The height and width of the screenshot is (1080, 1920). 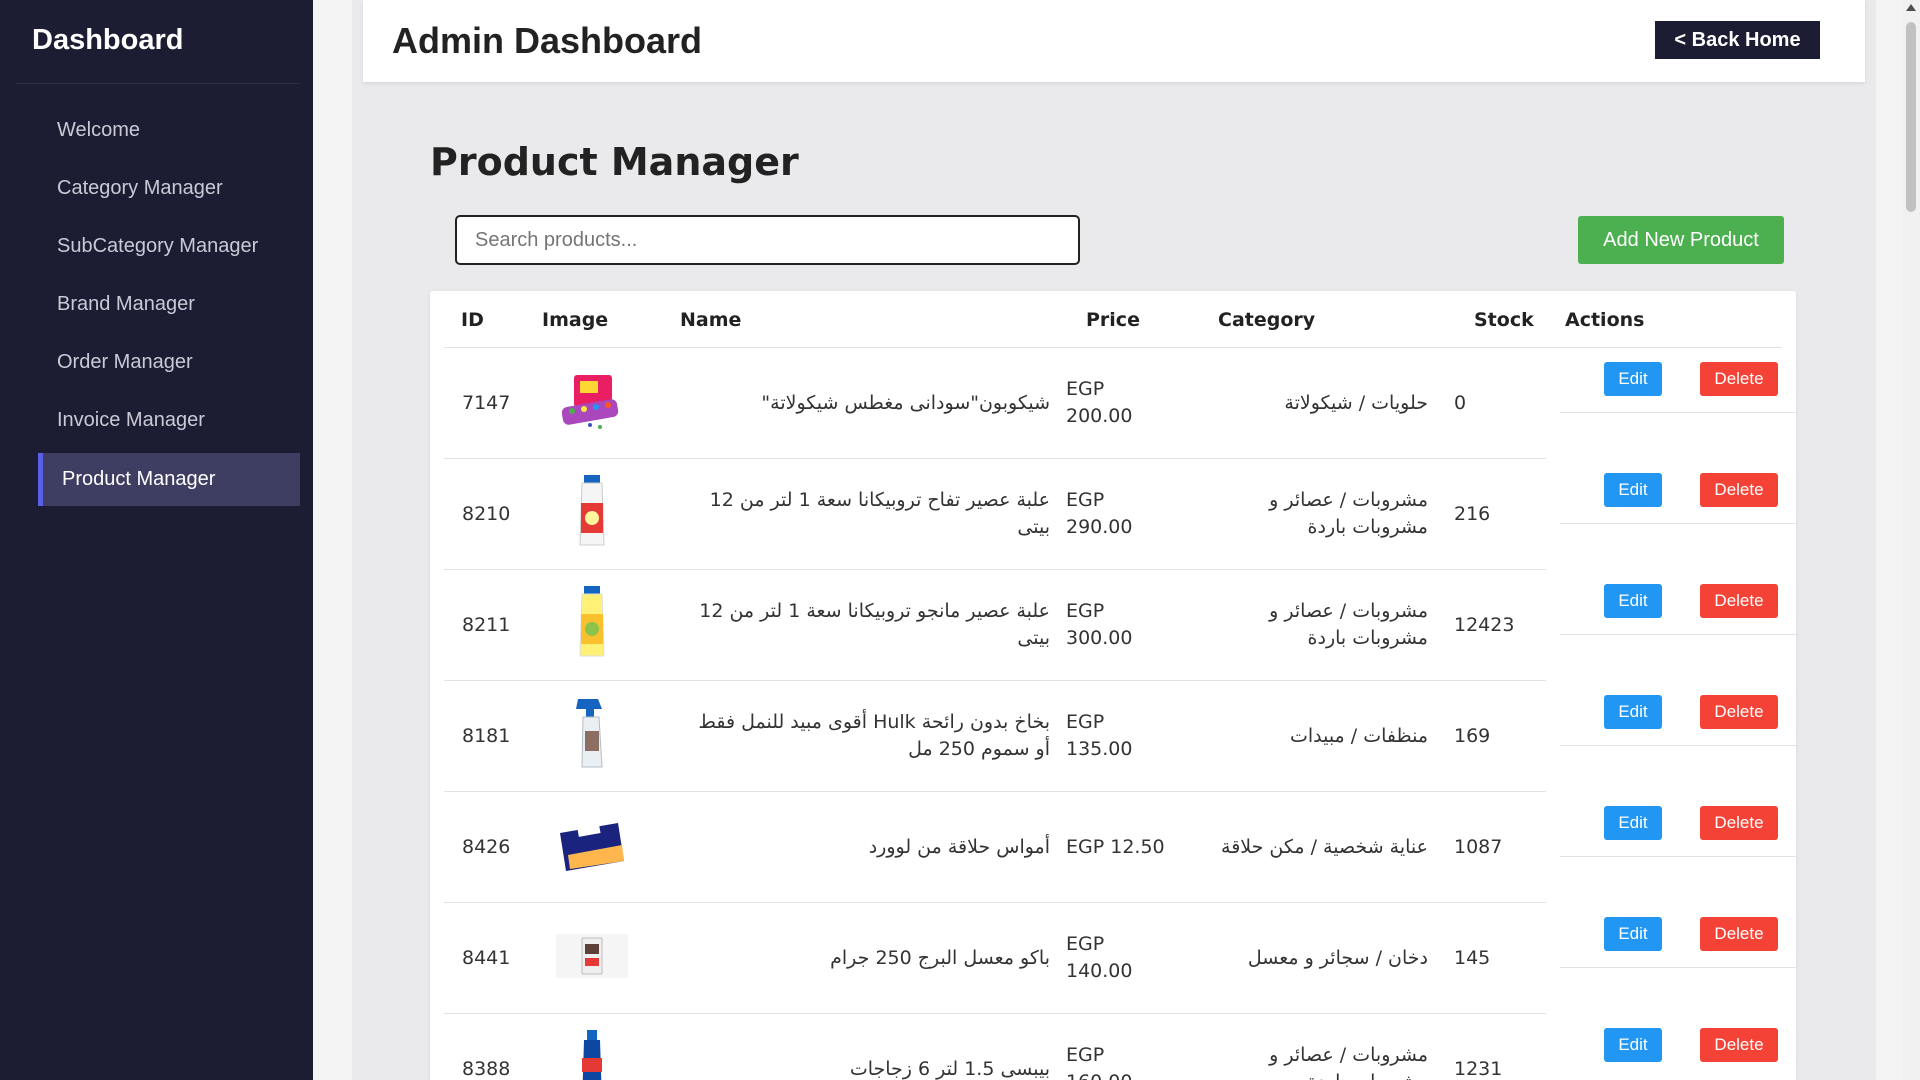 I want to click on cell-id: 7147, so click(x=486, y=403).